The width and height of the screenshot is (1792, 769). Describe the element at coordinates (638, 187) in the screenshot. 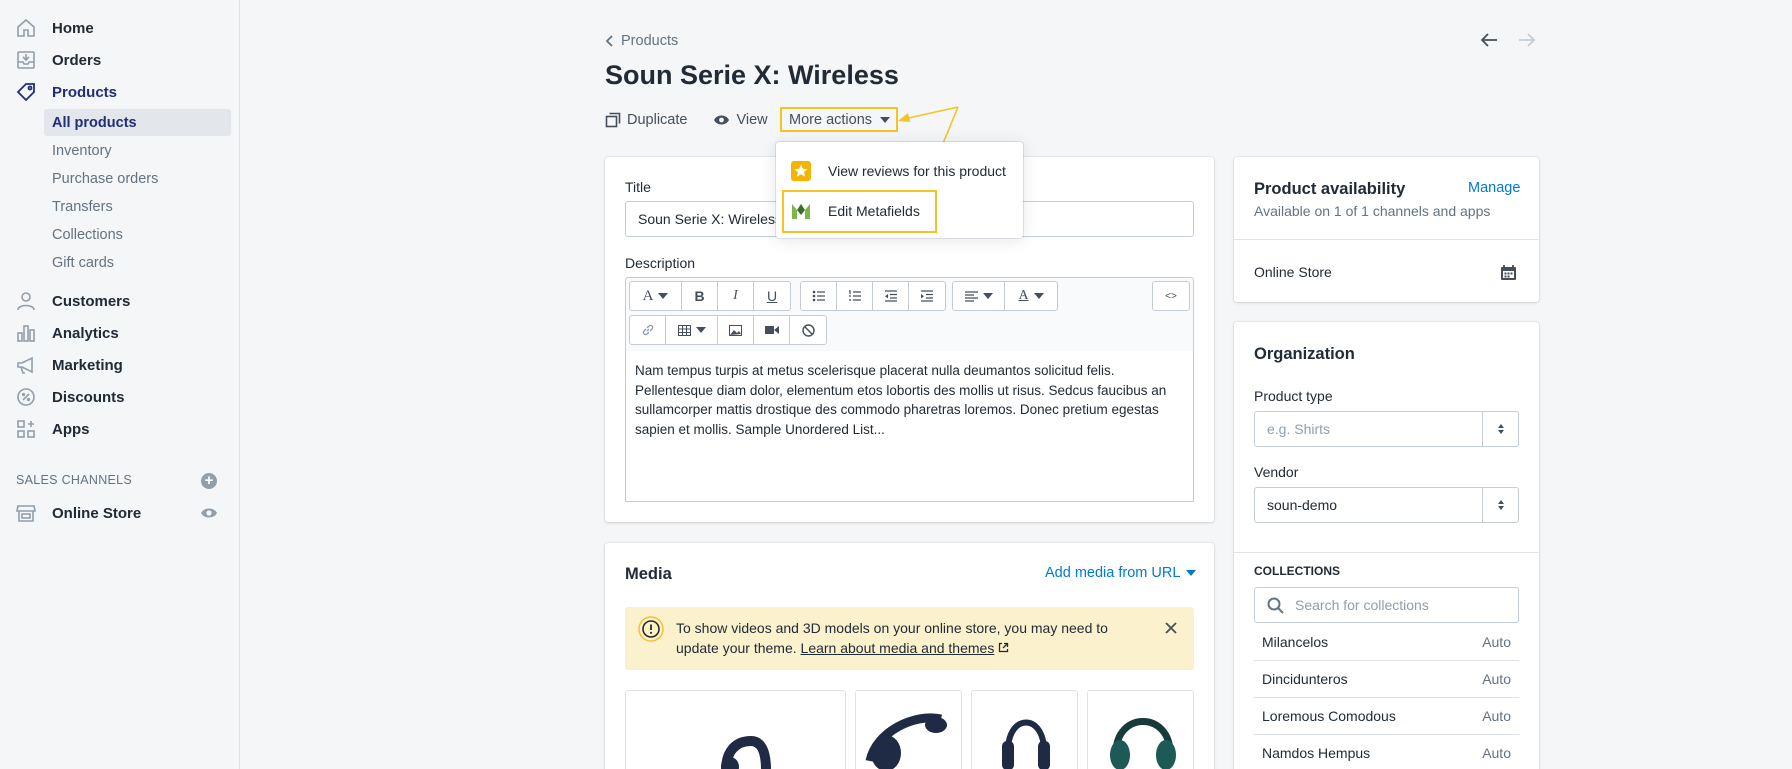

I see `title-label: Title` at that location.